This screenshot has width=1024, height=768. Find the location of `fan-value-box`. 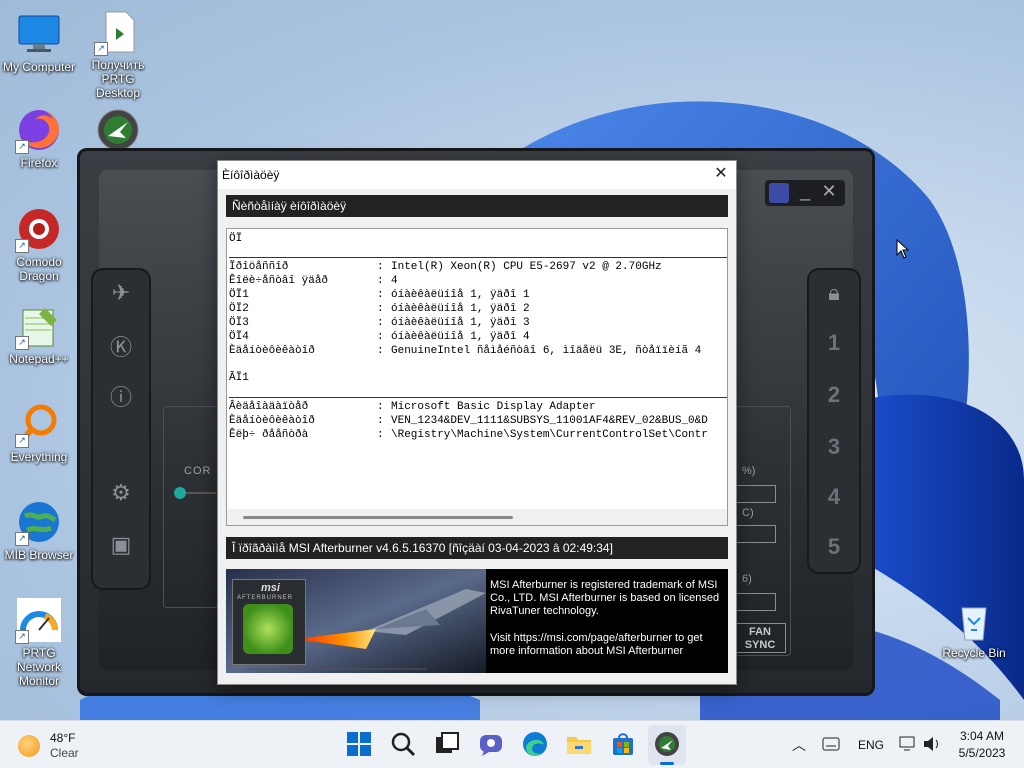

fan-value-box is located at coordinates (755, 494).